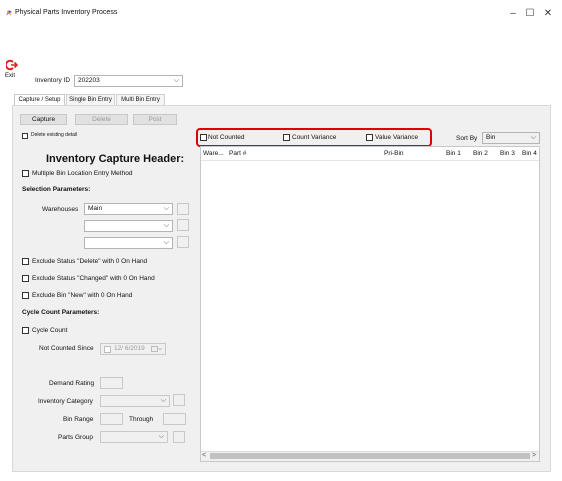  What do you see at coordinates (107, 349) in the screenshot?
I see `date-checkbox` at bounding box center [107, 349].